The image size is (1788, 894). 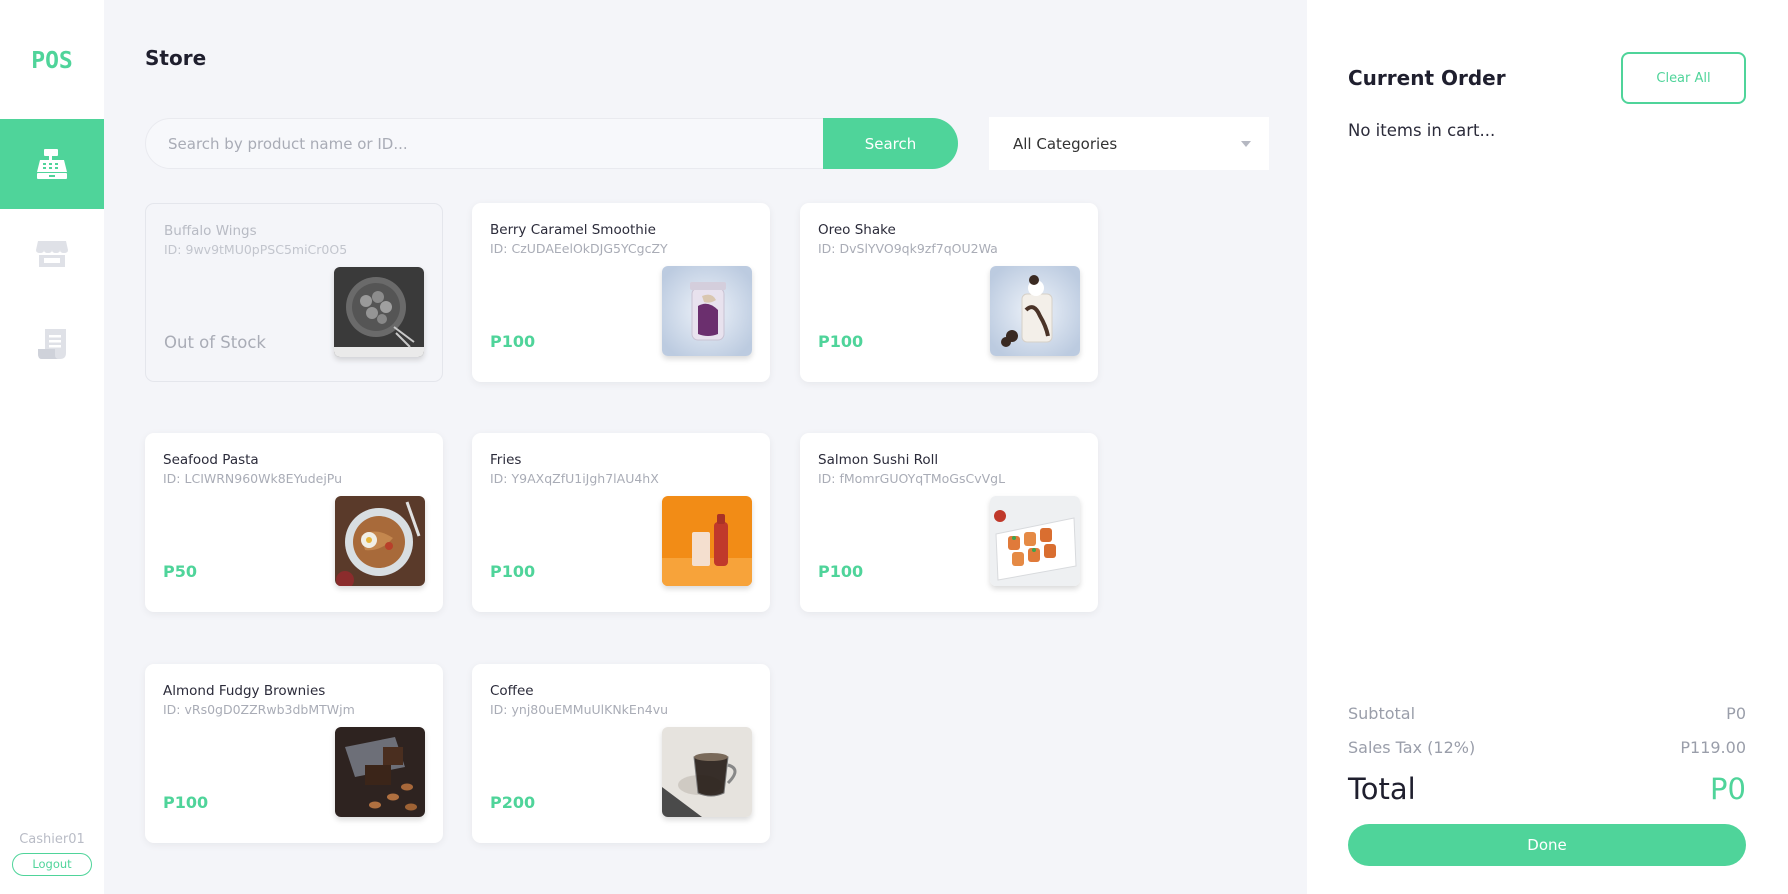 I want to click on user-name: Cashier01, so click(x=52, y=839).